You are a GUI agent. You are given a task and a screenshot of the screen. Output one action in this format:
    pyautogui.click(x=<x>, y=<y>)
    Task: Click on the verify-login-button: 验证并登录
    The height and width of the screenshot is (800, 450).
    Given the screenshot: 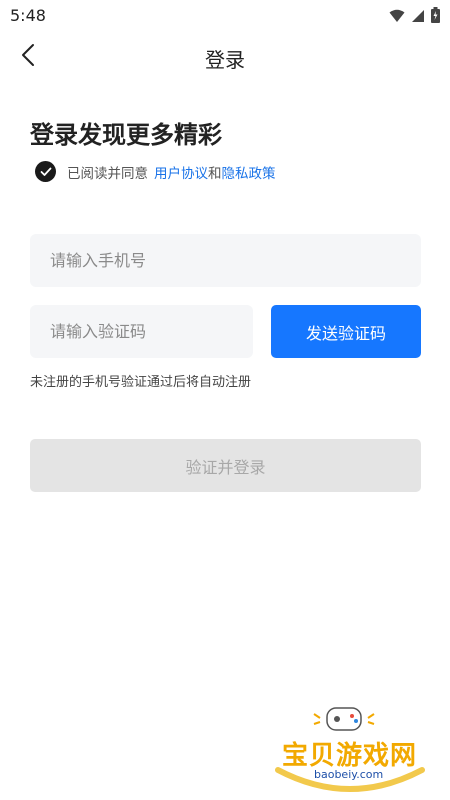 What is the action you would take?
    pyautogui.click(x=225, y=465)
    